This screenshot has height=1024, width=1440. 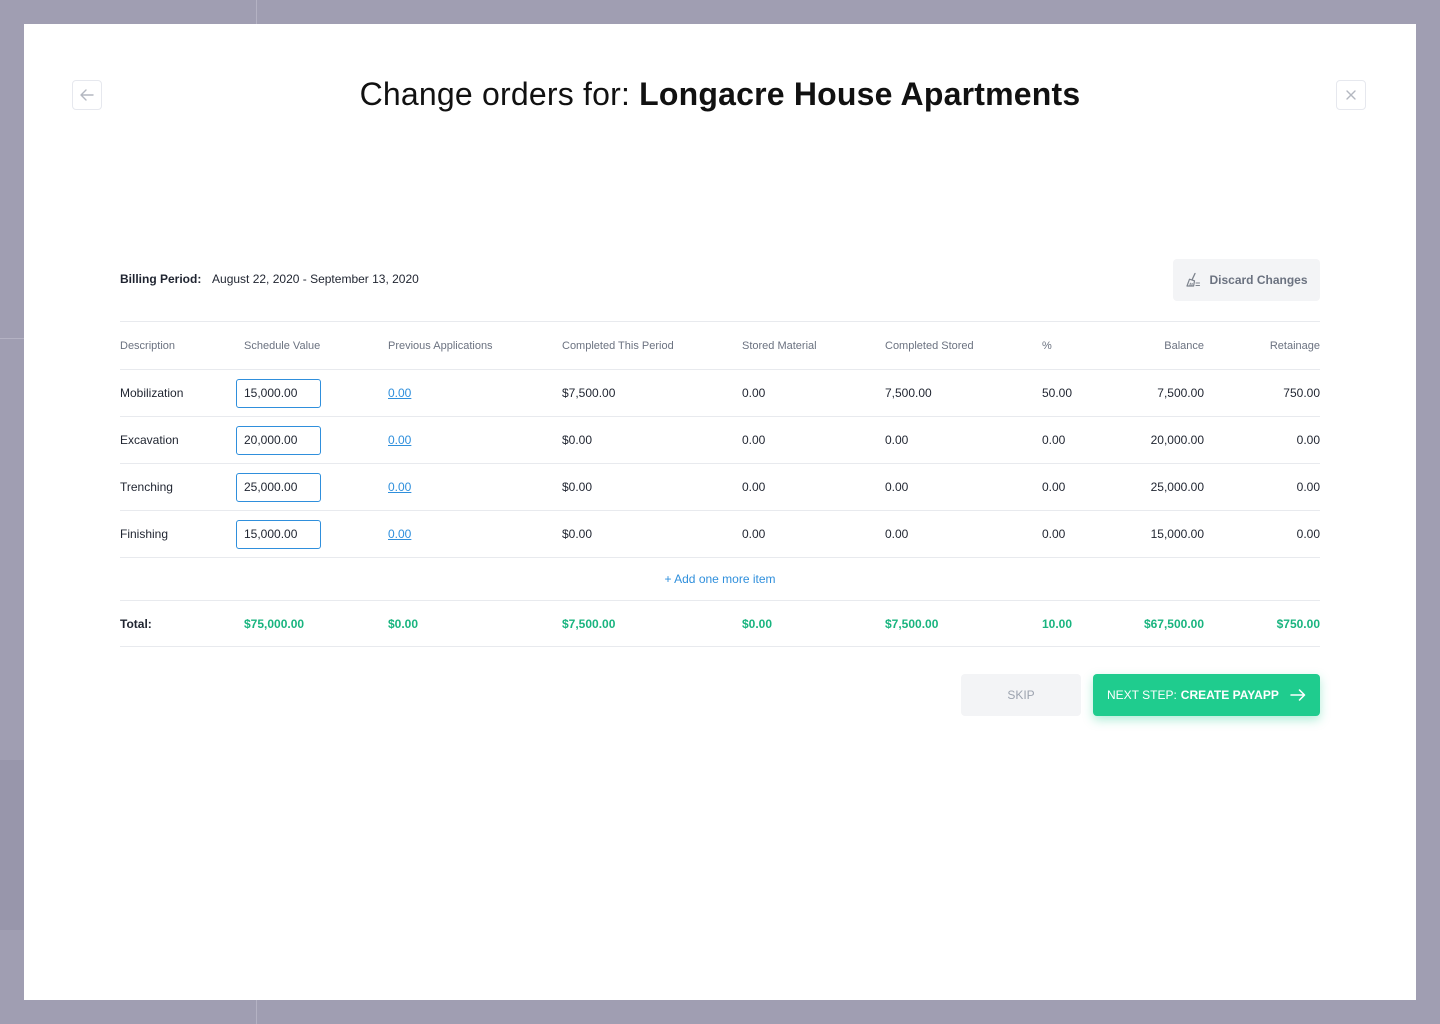 I want to click on column-header: %, so click(x=1047, y=345).